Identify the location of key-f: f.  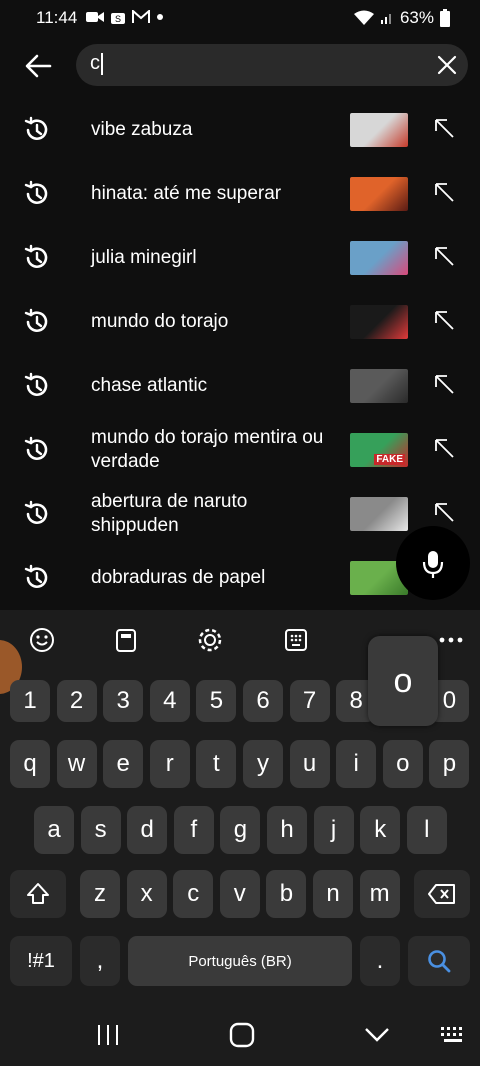
(193, 830).